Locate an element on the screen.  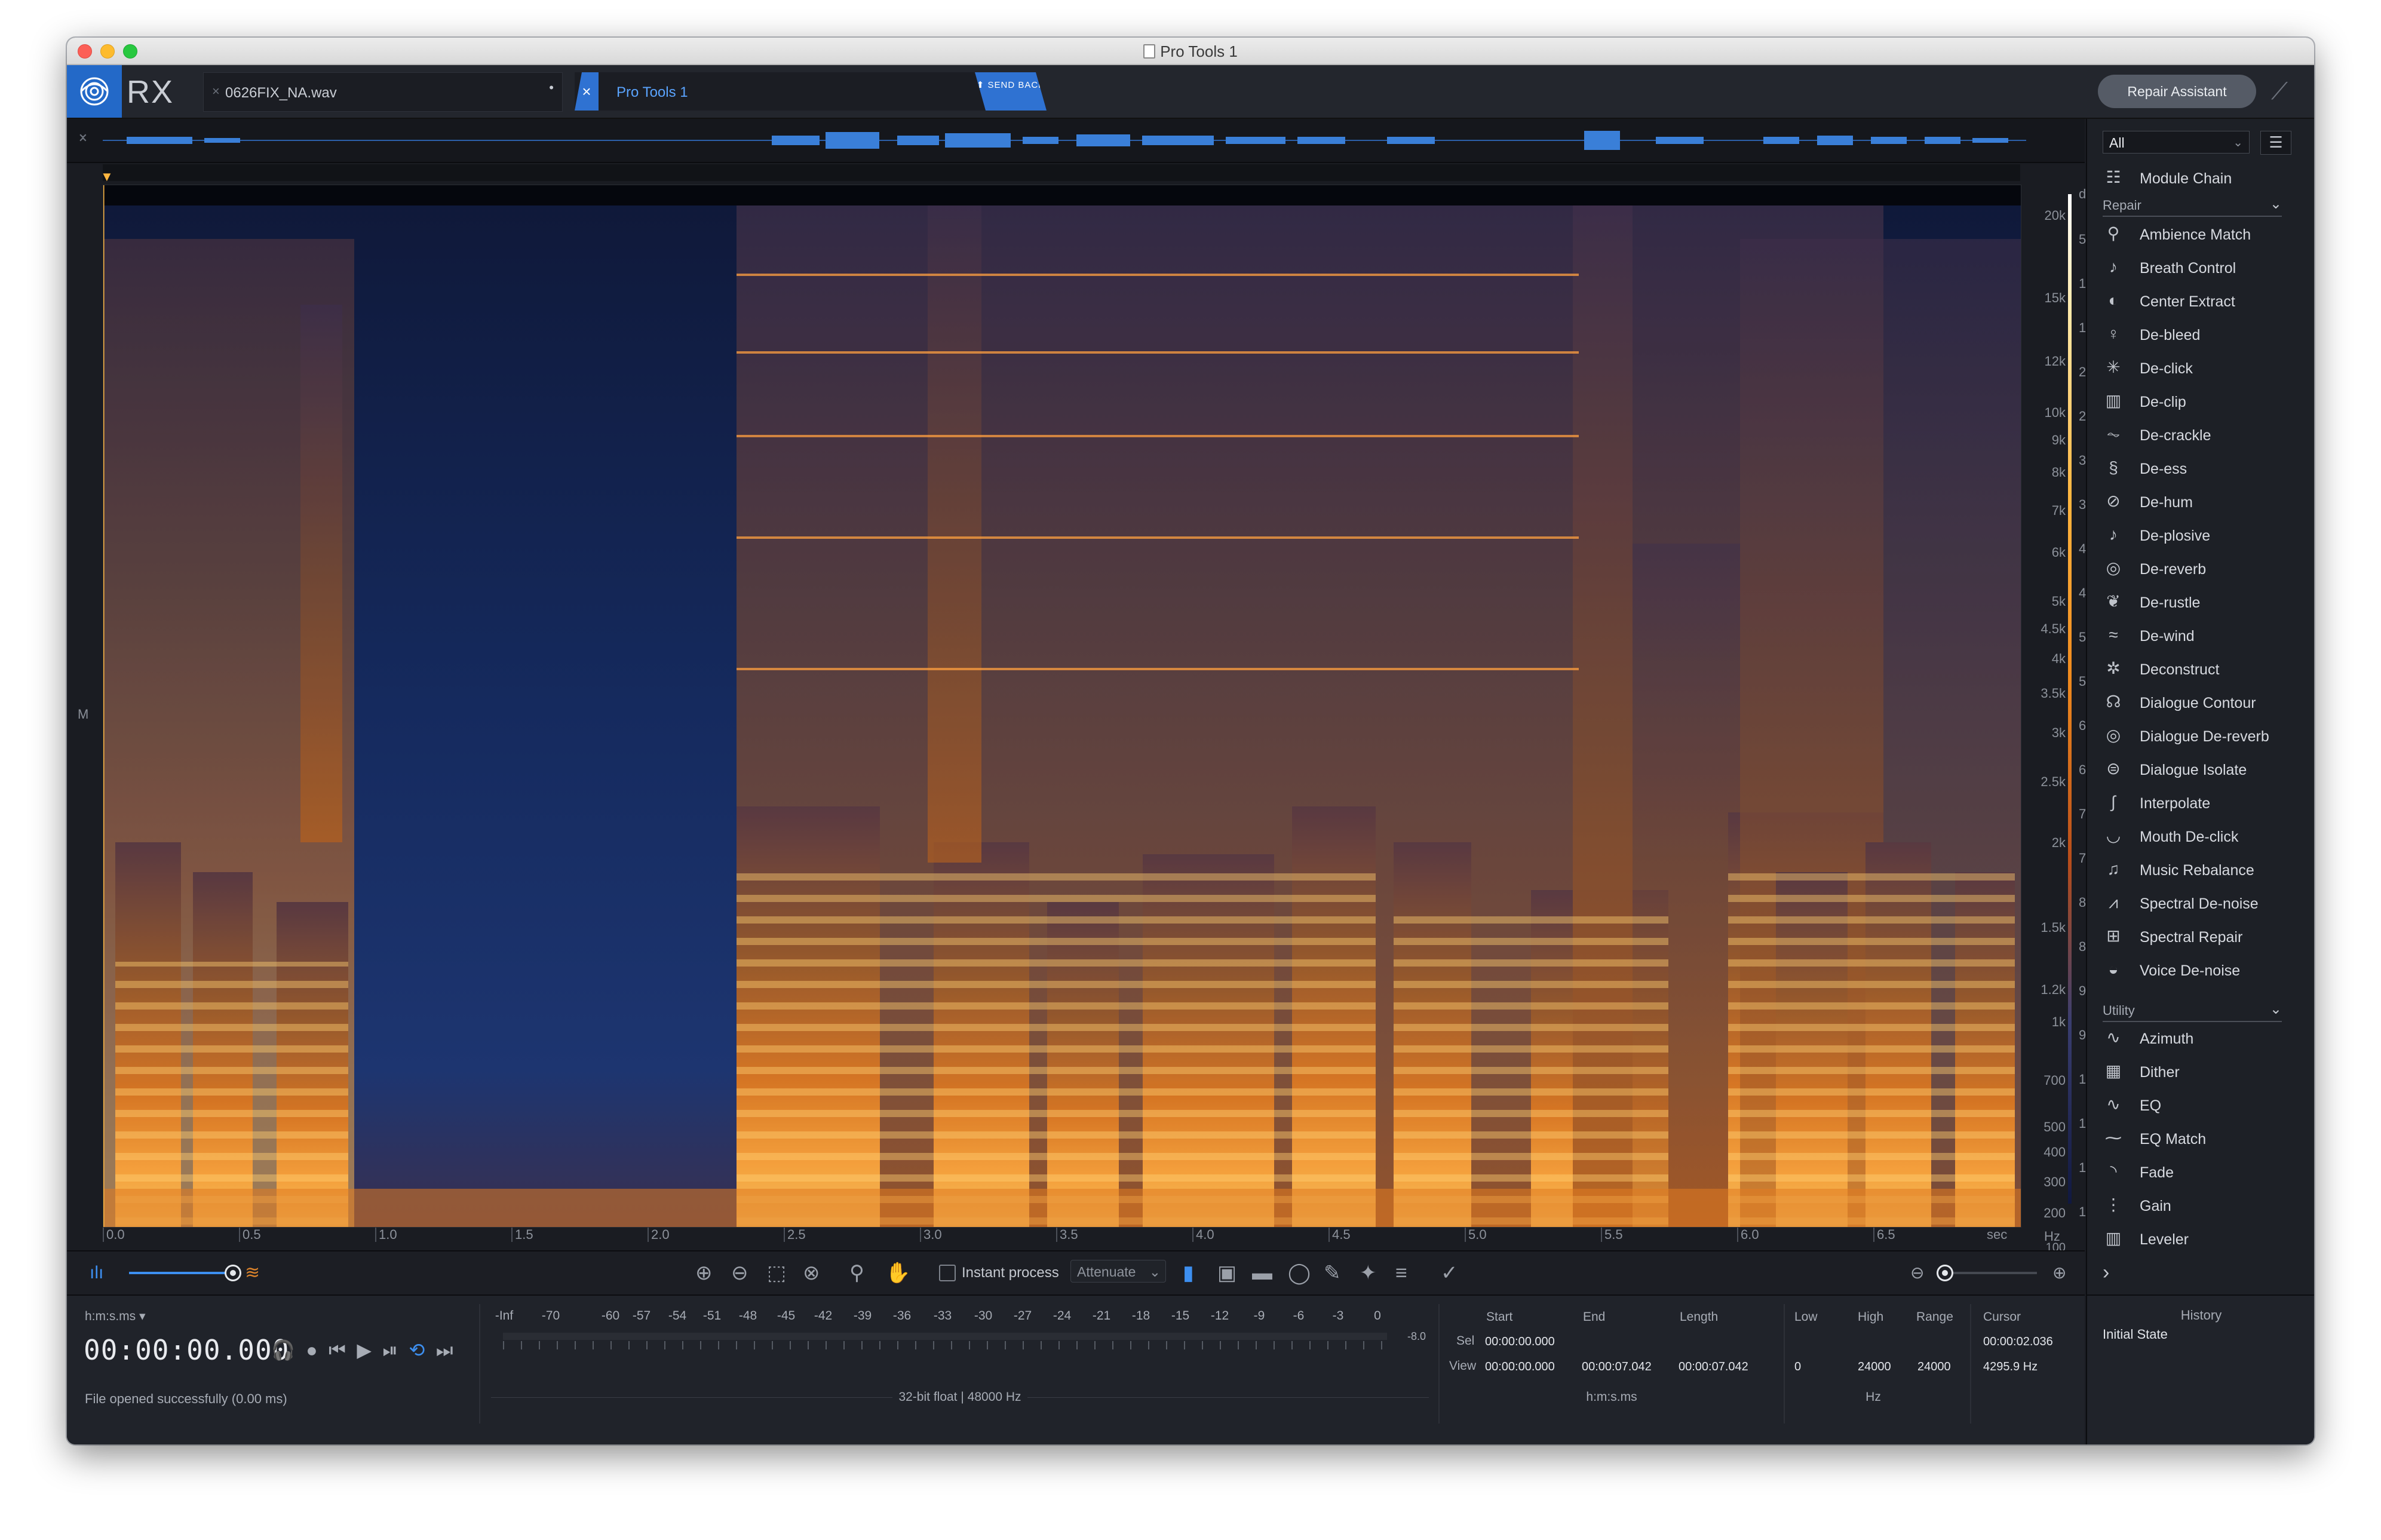
horizontal-zoom-out-icon: ⊖ is located at coordinates (1917, 1273).